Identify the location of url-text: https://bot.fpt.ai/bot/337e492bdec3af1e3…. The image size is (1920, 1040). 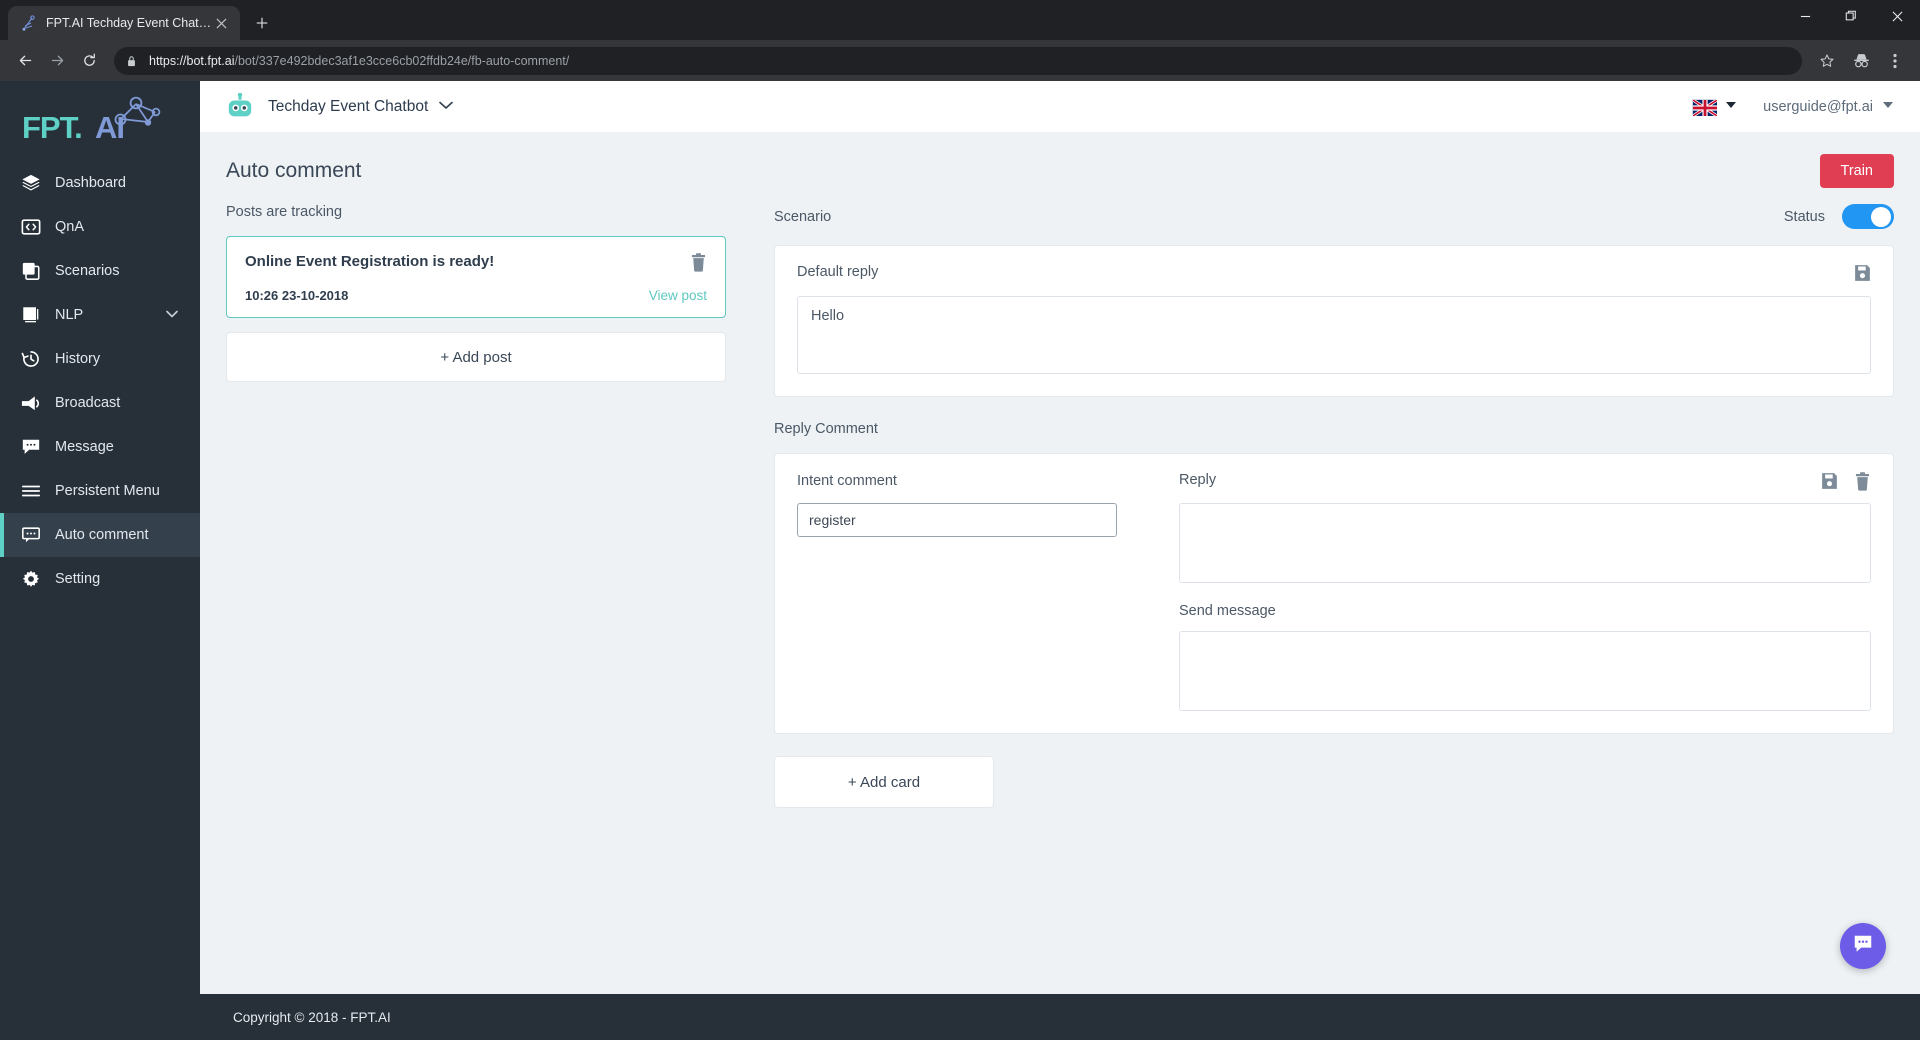
(359, 61).